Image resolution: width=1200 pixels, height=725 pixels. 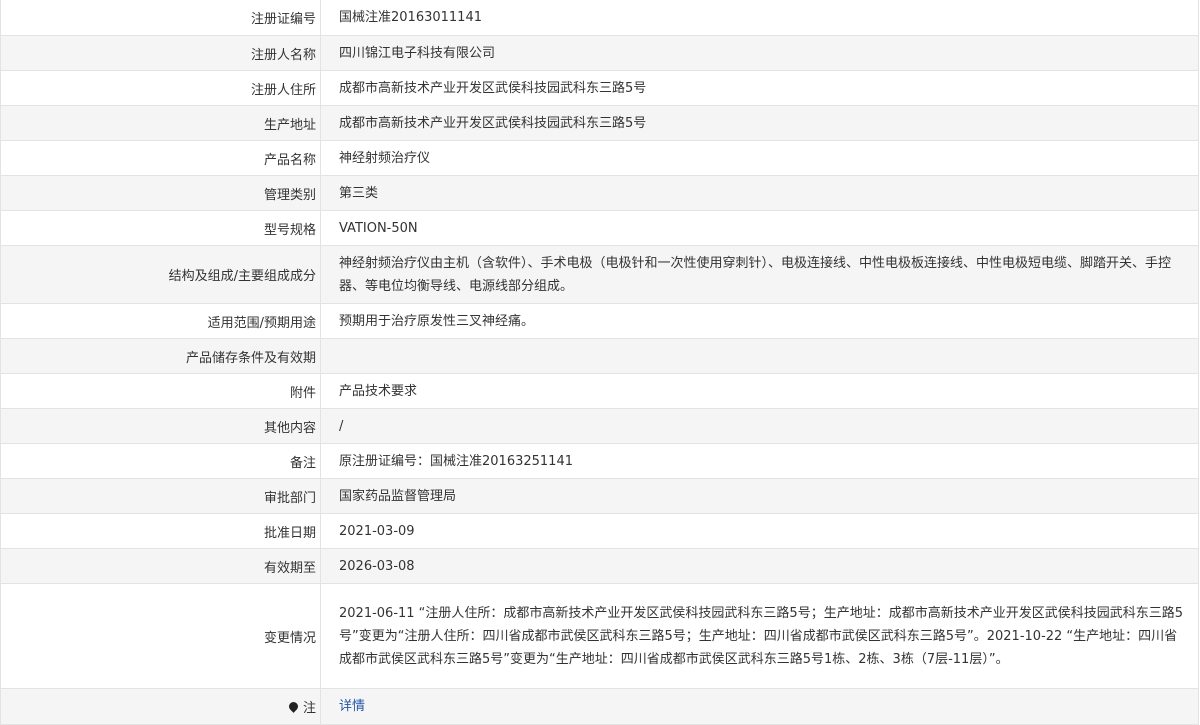 I want to click on table-row: 产品名称 神经射频治疗仪, so click(x=599, y=158).